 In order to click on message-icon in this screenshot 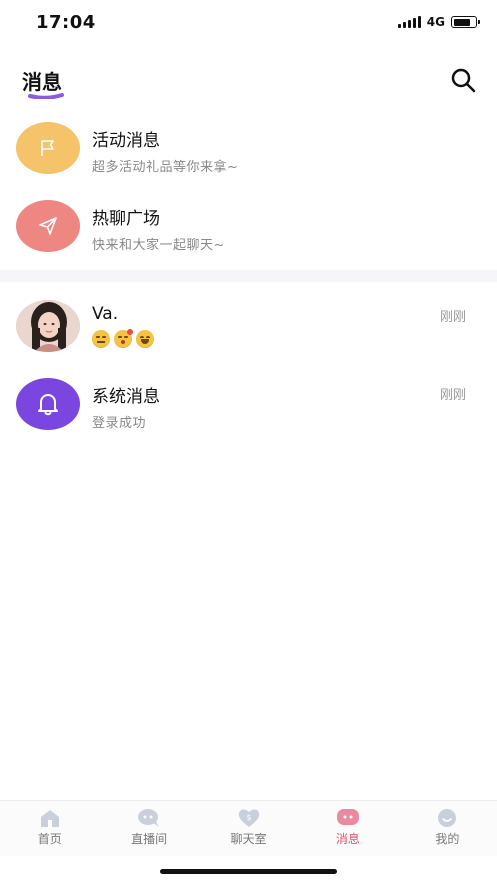, I will do `click(348, 818)`.